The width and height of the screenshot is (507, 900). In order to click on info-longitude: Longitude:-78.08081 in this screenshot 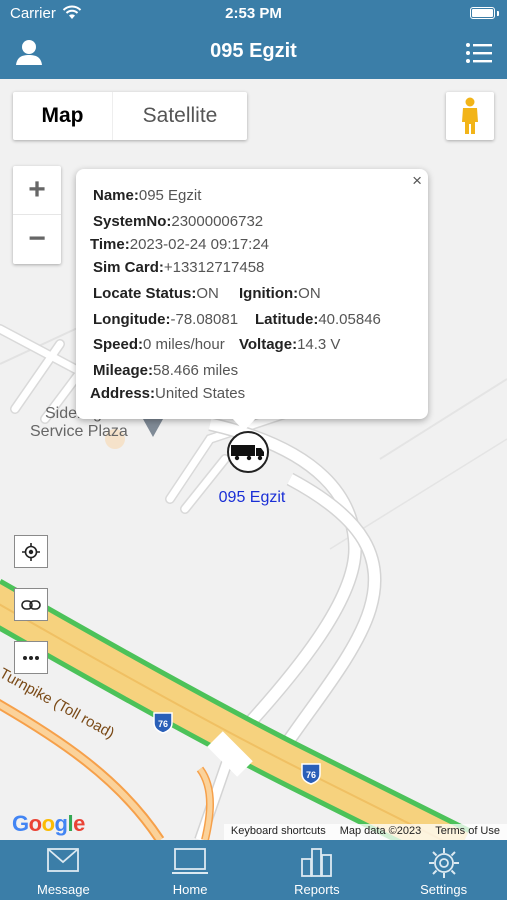, I will do `click(166, 319)`.